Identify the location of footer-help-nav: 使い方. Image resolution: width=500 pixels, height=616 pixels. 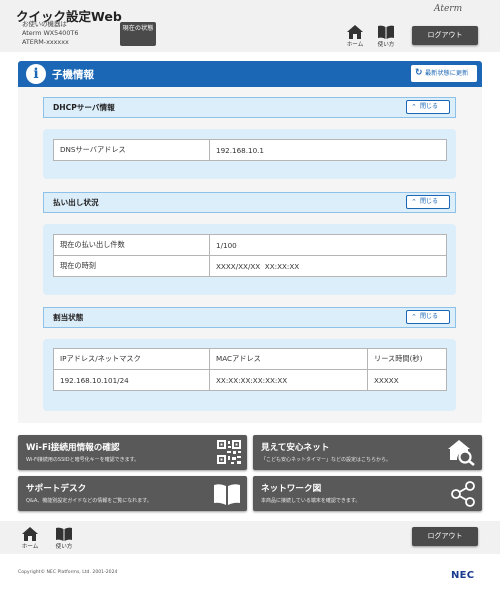
(64, 538).